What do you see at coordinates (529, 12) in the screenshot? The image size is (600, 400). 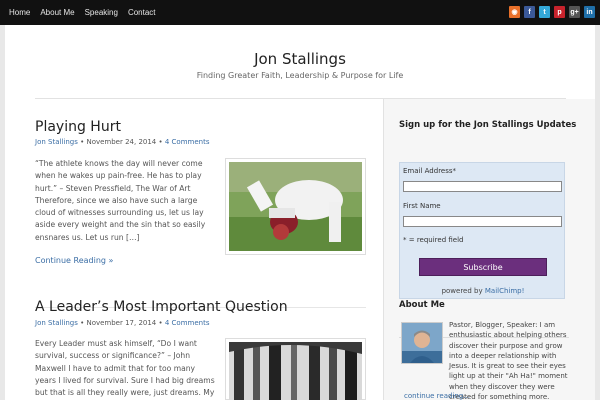 I see `facebook-icon: f` at bounding box center [529, 12].